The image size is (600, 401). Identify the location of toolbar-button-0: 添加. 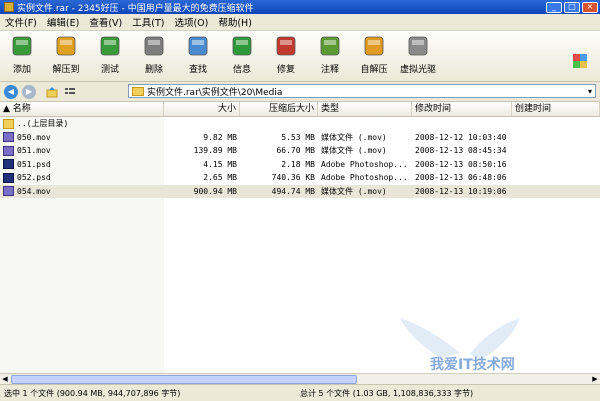
(22, 56).